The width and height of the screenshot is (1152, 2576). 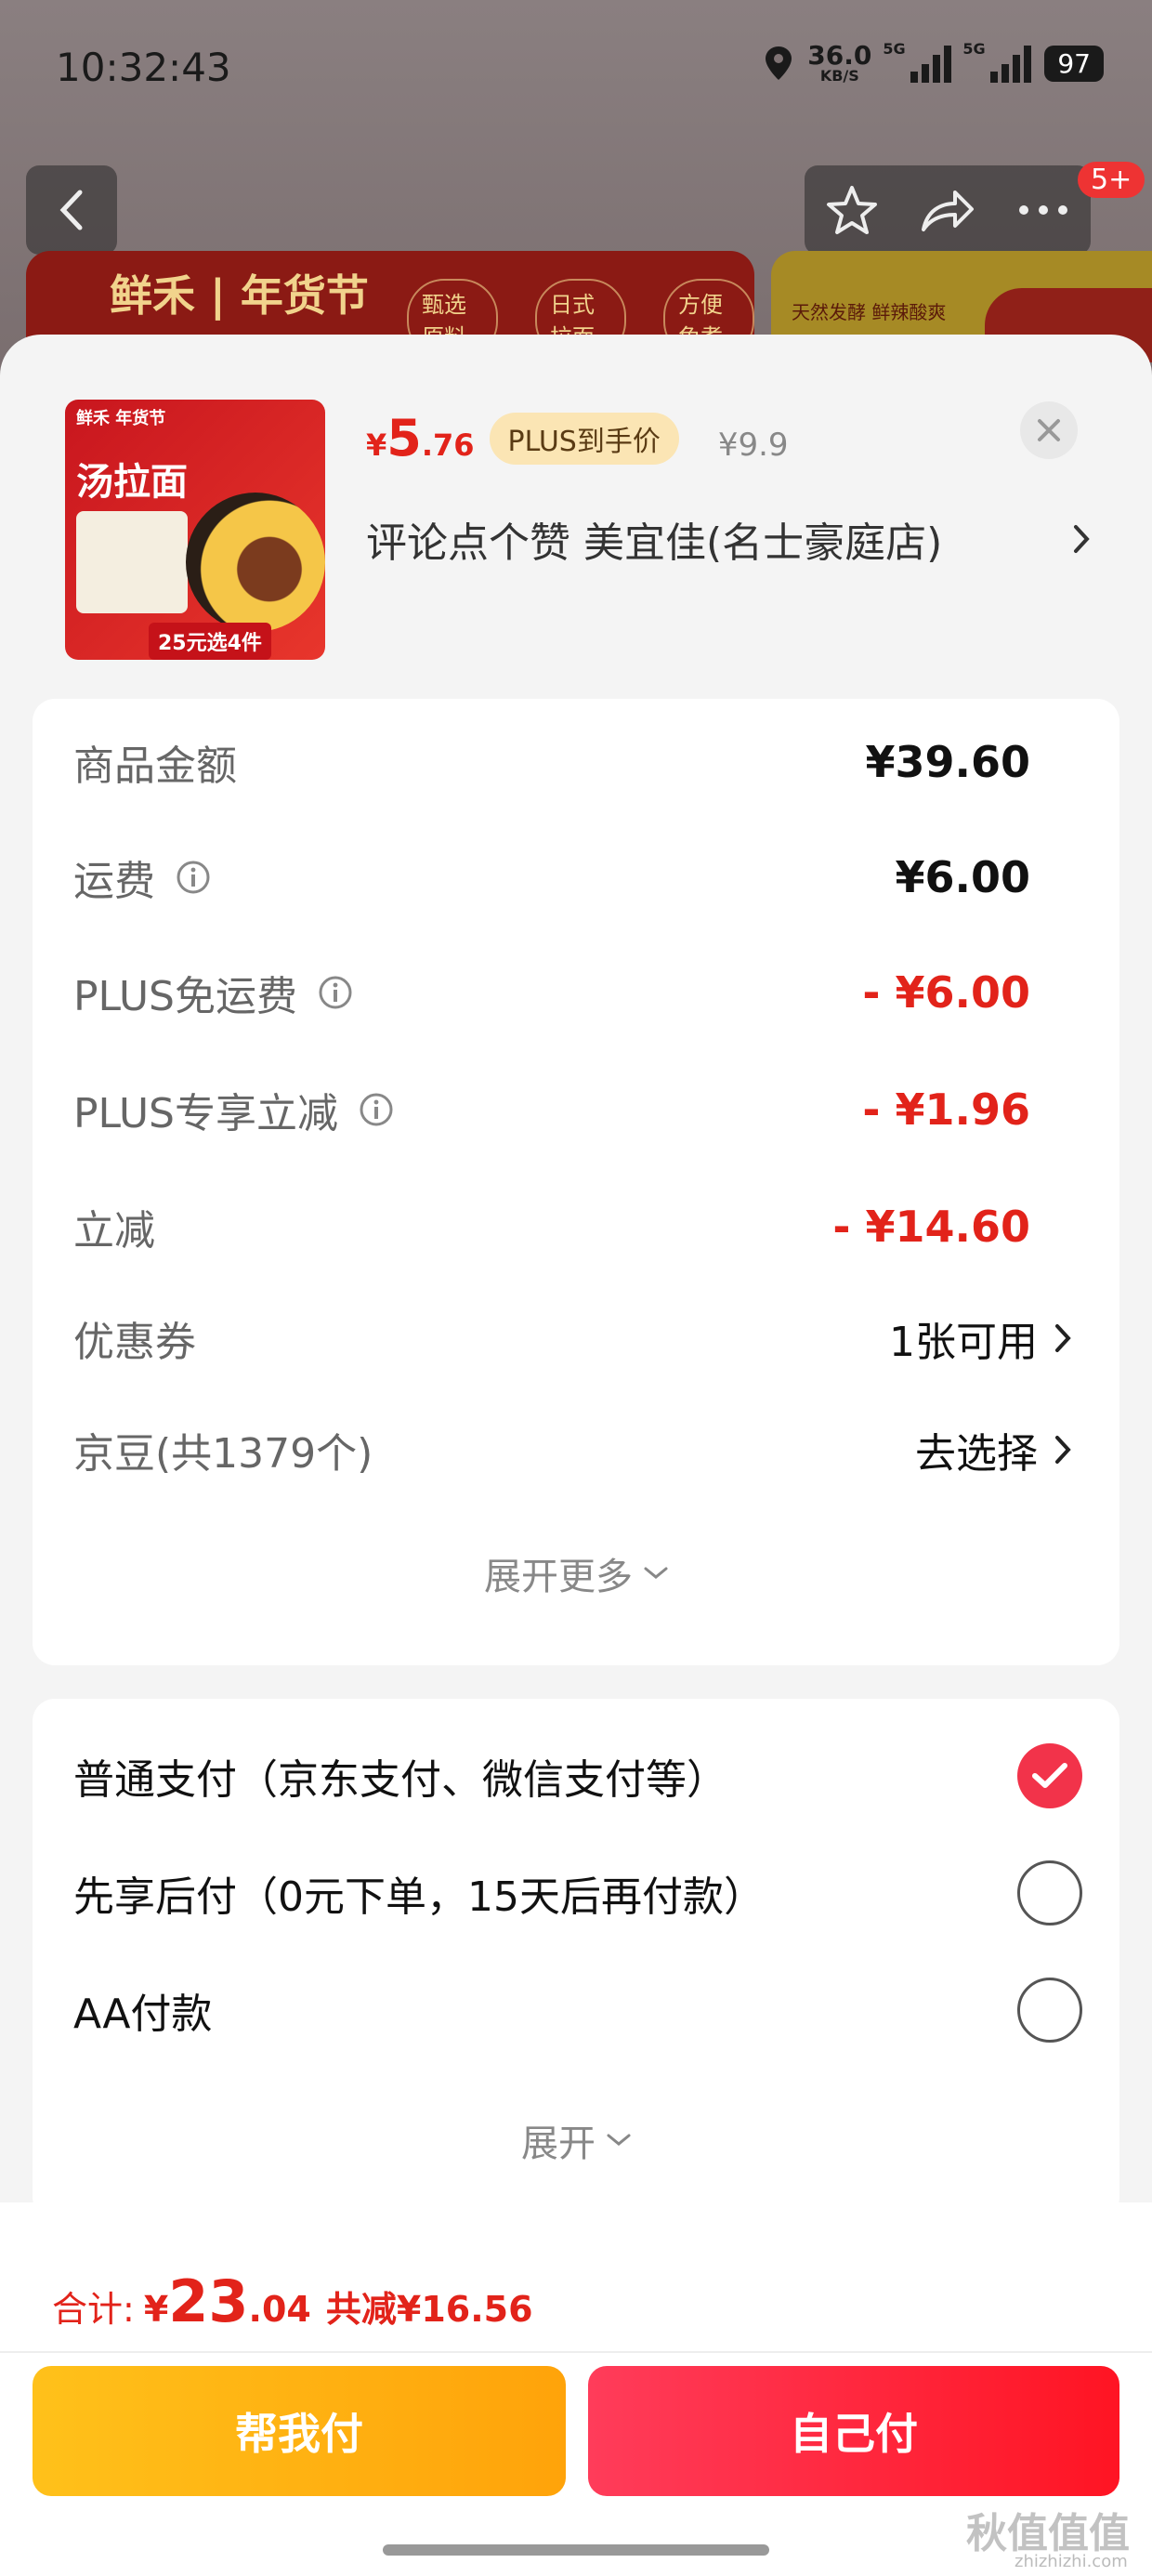 What do you see at coordinates (299, 2431) in the screenshot?
I see `help-me-pay-button: 帮我付` at bounding box center [299, 2431].